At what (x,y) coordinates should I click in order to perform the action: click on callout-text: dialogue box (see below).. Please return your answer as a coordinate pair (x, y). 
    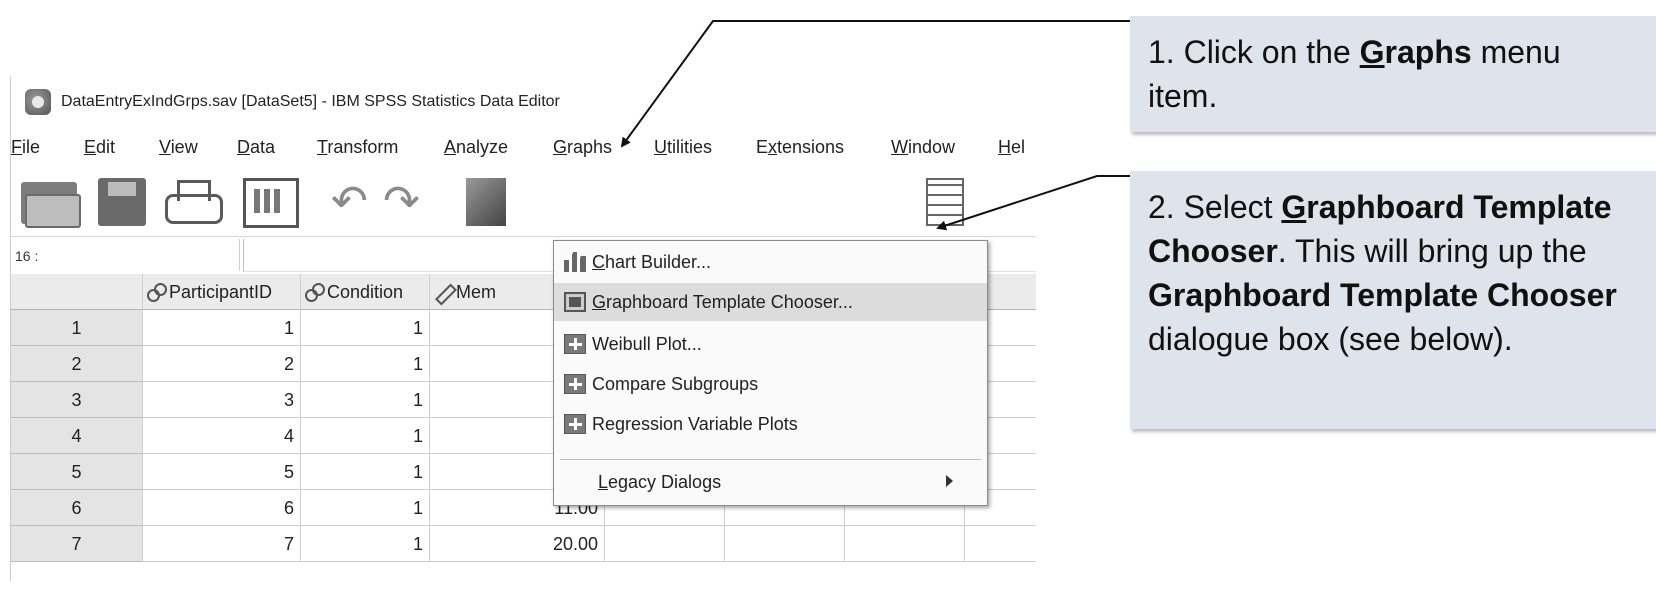
    Looking at the image, I should click on (1330, 339).